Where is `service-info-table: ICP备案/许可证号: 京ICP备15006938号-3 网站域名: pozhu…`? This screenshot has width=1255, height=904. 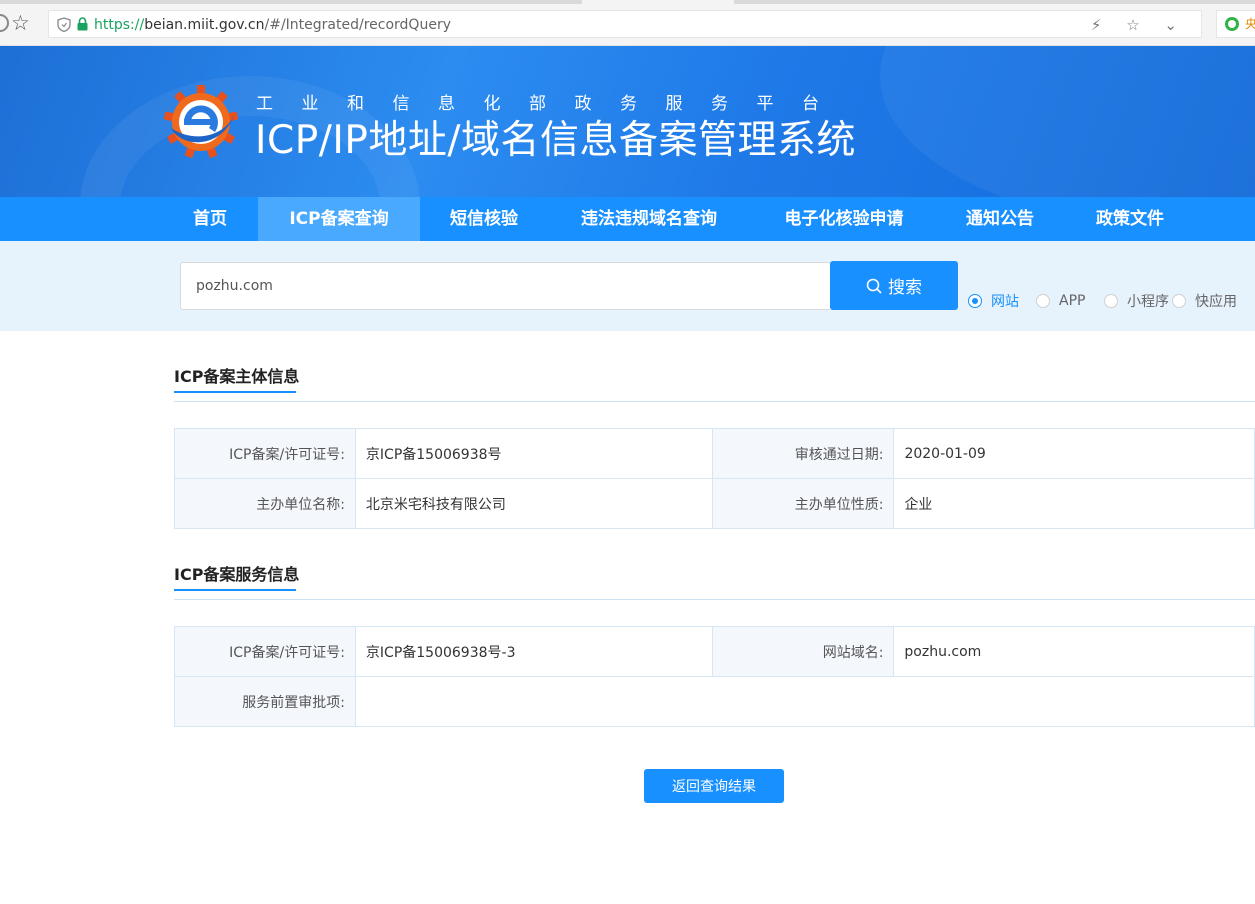
service-info-table: ICP备案/许可证号: 京ICP备15006938号-3 网站域名: pozhu… is located at coordinates (714, 676).